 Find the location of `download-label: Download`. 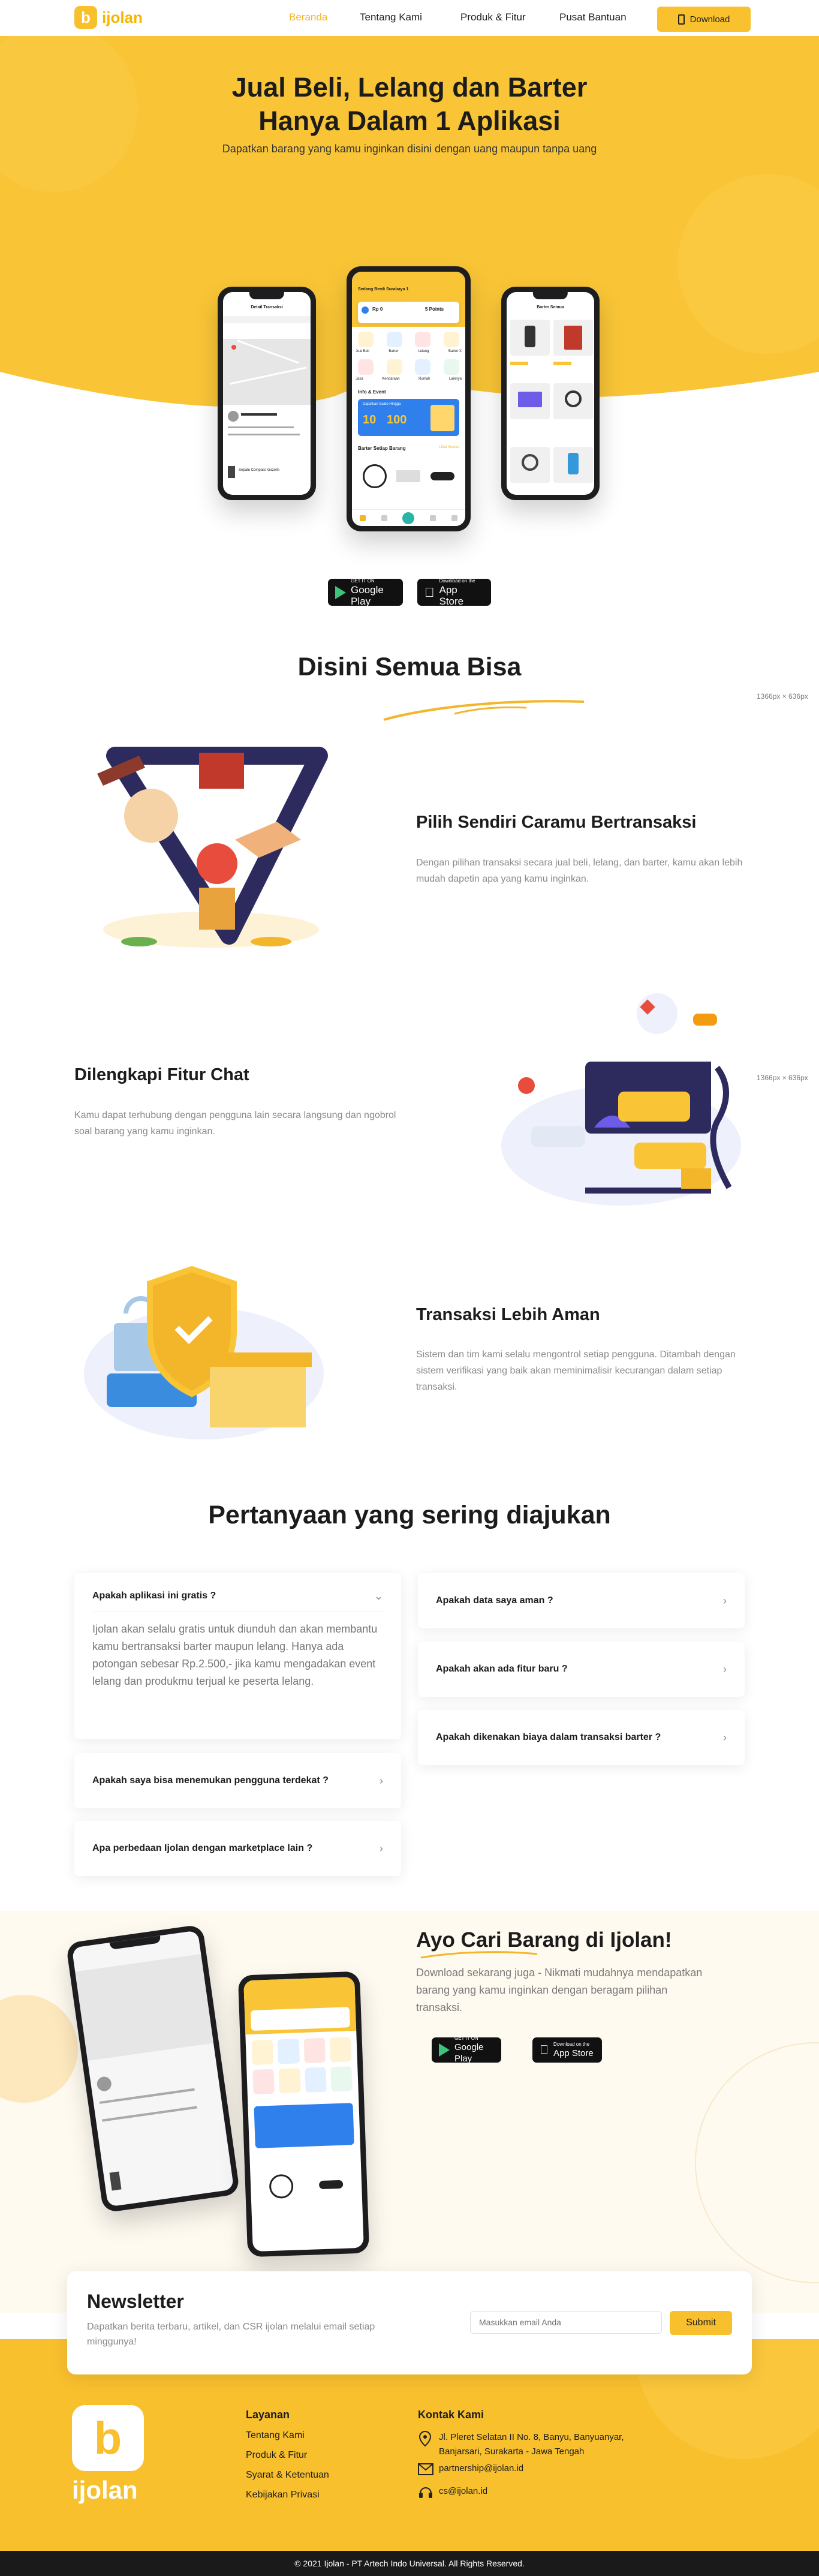

download-label: Download is located at coordinates (710, 20).